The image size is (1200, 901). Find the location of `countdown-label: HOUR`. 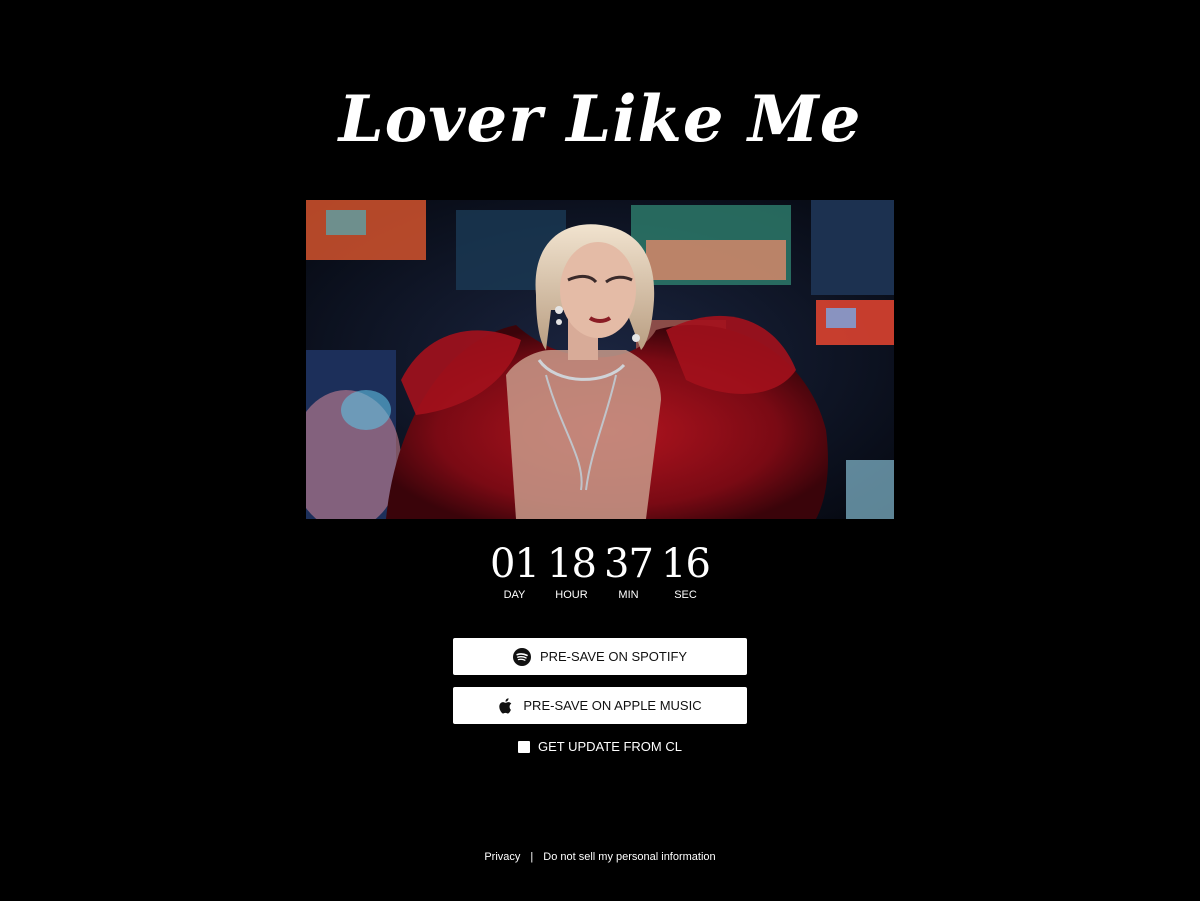

countdown-label: HOUR is located at coordinates (571, 595).